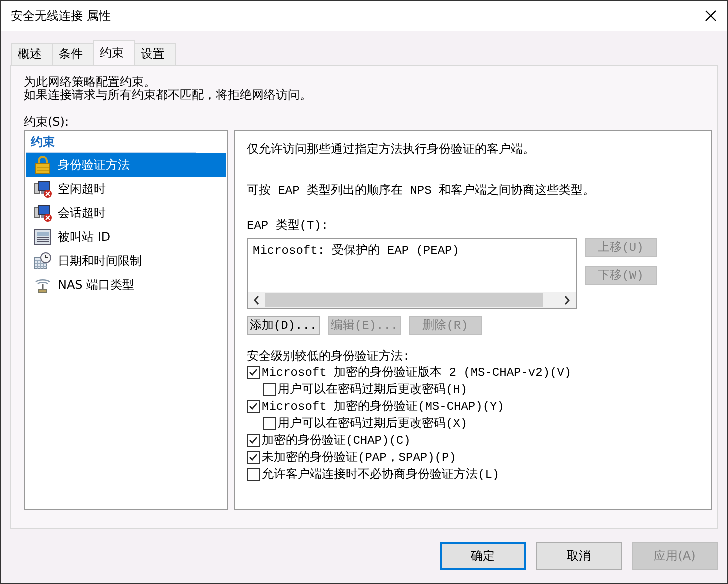  What do you see at coordinates (43, 237) in the screenshot?
I see `phone-icon` at bounding box center [43, 237].